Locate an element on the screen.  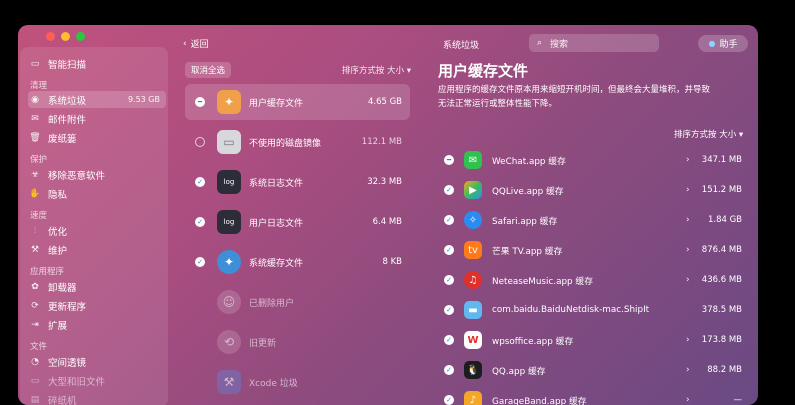
close-button is located at coordinates (50, 36).